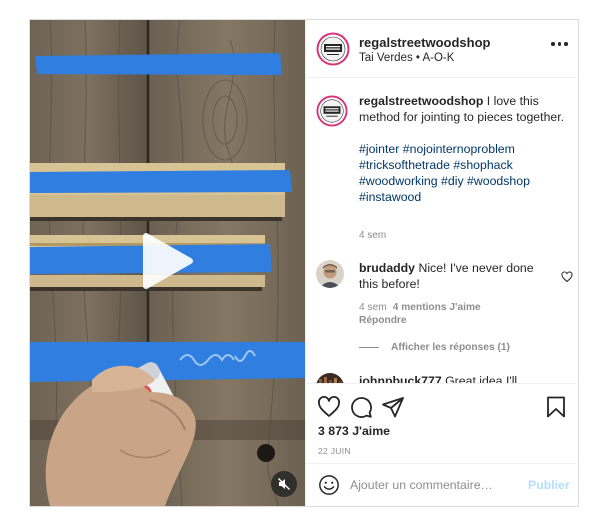 This screenshot has height=529, width=600. I want to click on mute-toggle-button, so click(284, 484).